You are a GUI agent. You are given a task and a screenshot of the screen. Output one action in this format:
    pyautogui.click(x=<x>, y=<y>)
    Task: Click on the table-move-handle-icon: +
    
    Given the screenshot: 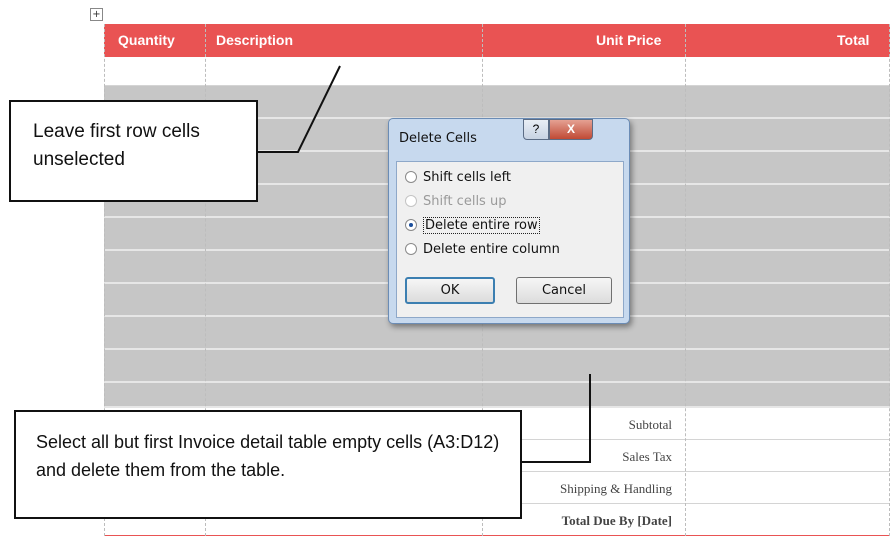 What is the action you would take?
    pyautogui.click(x=96, y=14)
    